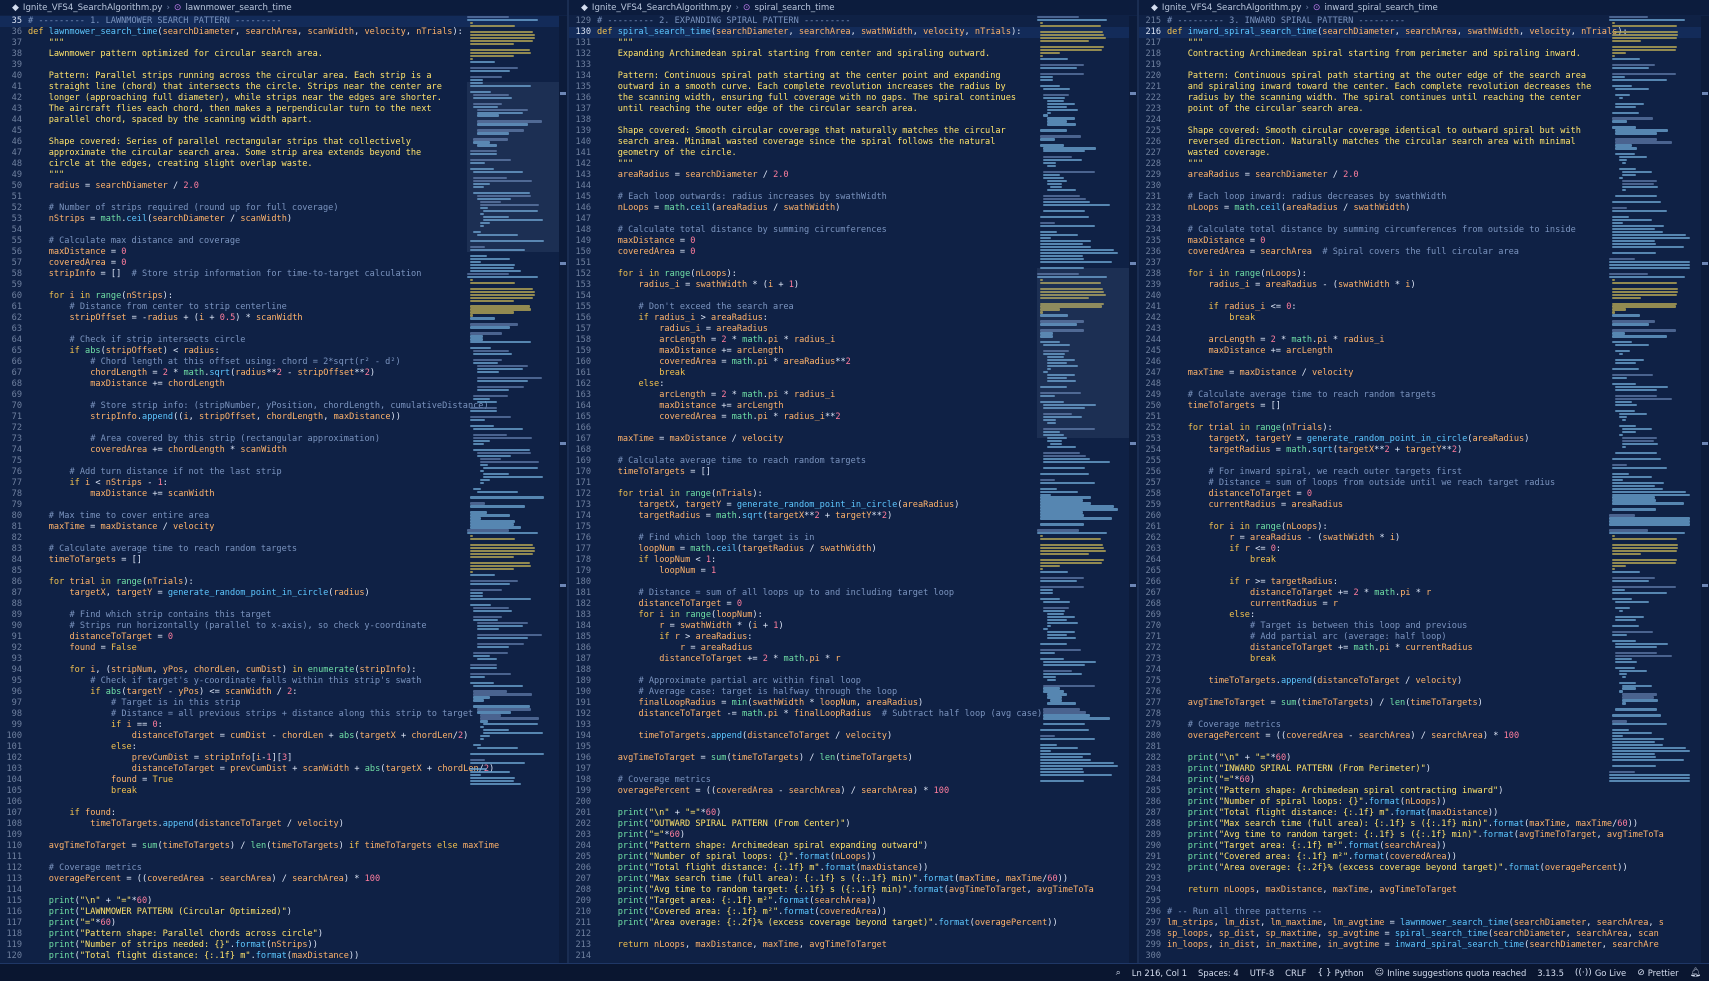  I want to click on line-number: 205, so click(583, 857).